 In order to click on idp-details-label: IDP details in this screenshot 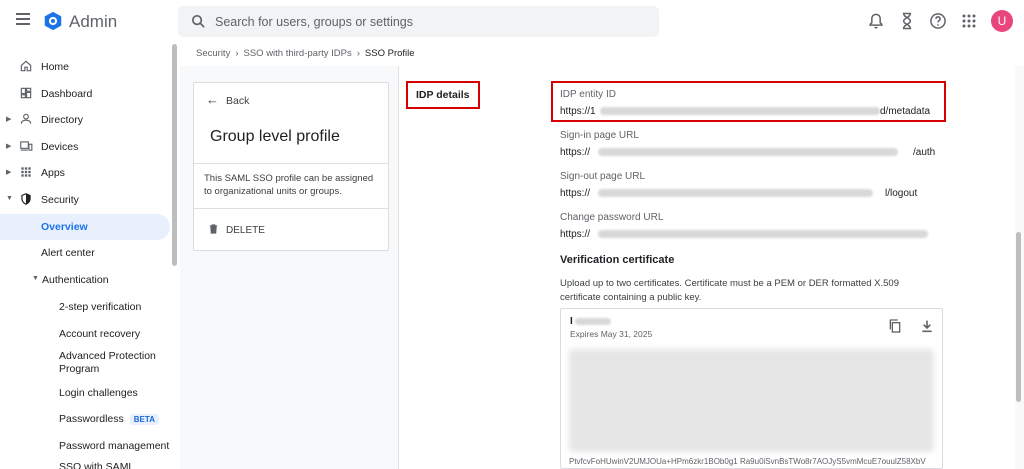, I will do `click(443, 95)`.